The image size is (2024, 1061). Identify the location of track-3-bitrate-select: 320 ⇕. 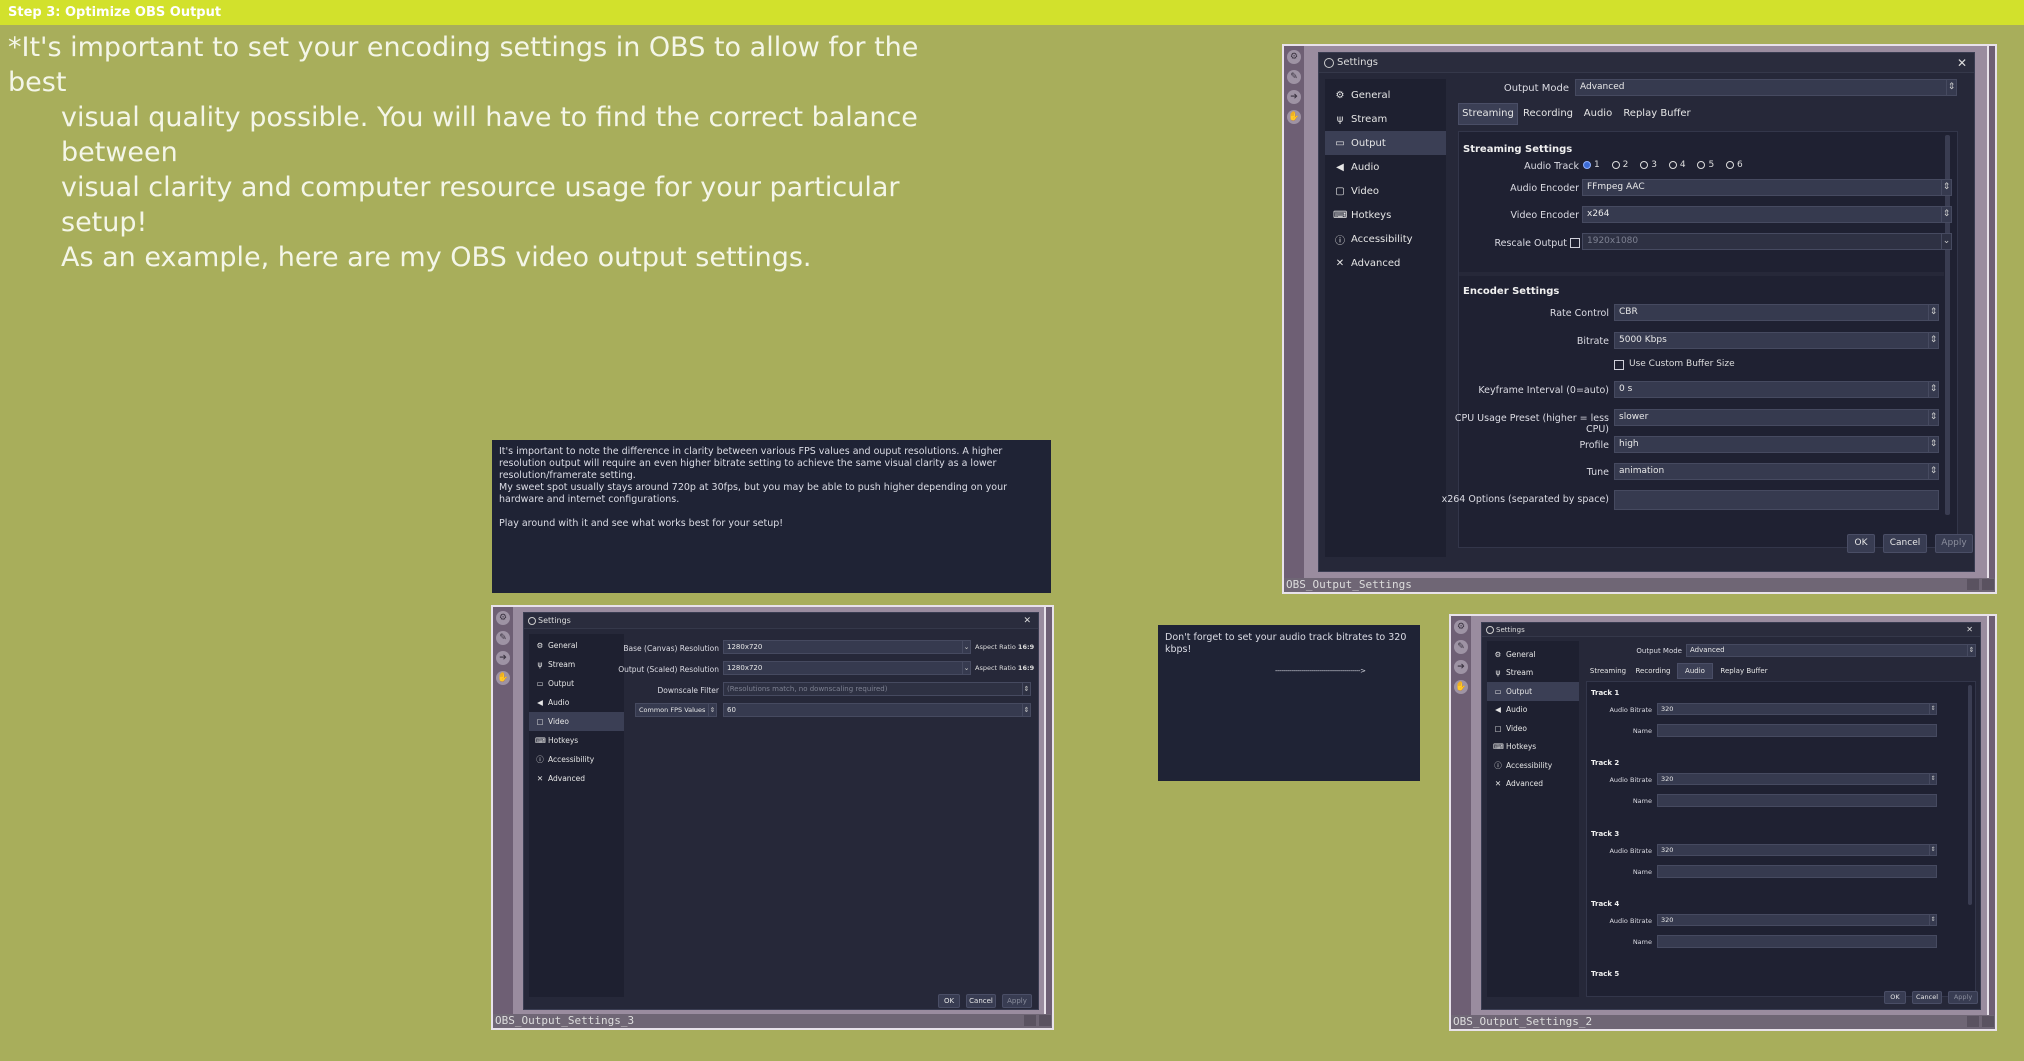
(1797, 850).